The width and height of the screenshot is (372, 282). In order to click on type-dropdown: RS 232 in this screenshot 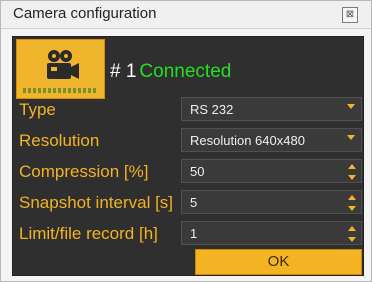, I will do `click(271, 109)`.